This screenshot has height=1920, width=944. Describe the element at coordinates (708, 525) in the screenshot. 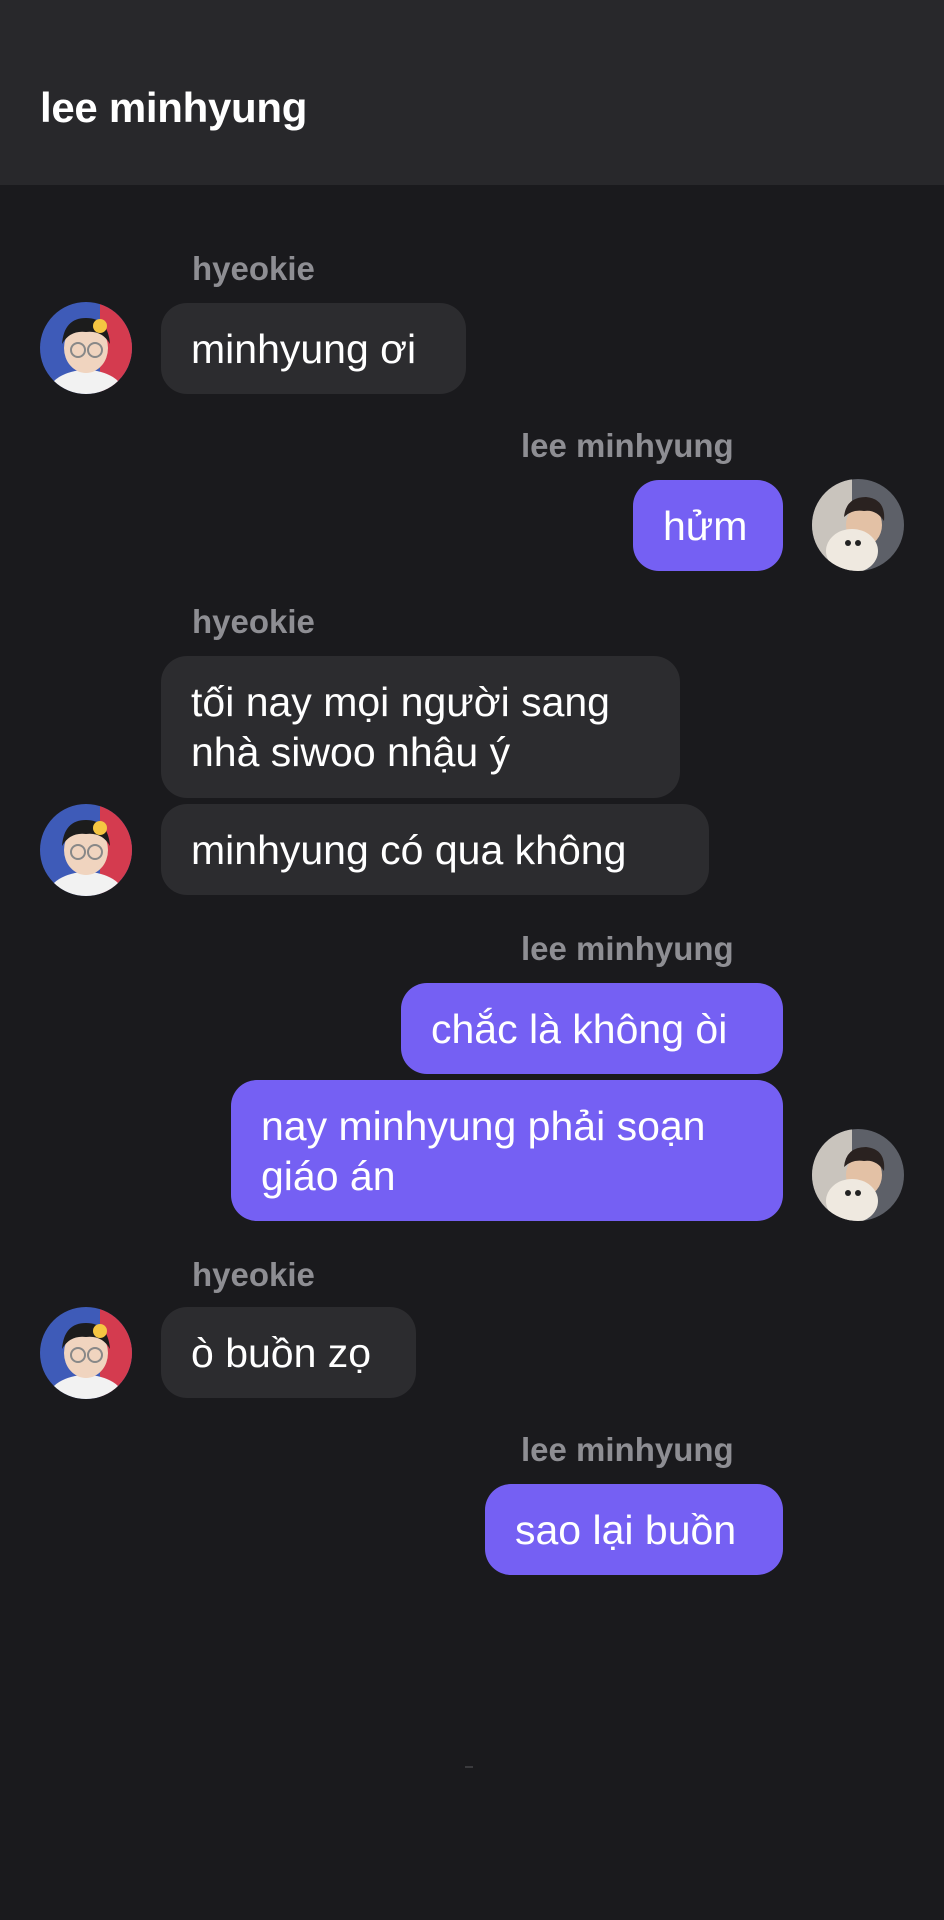

I see `message-bubble: hửm` at that location.